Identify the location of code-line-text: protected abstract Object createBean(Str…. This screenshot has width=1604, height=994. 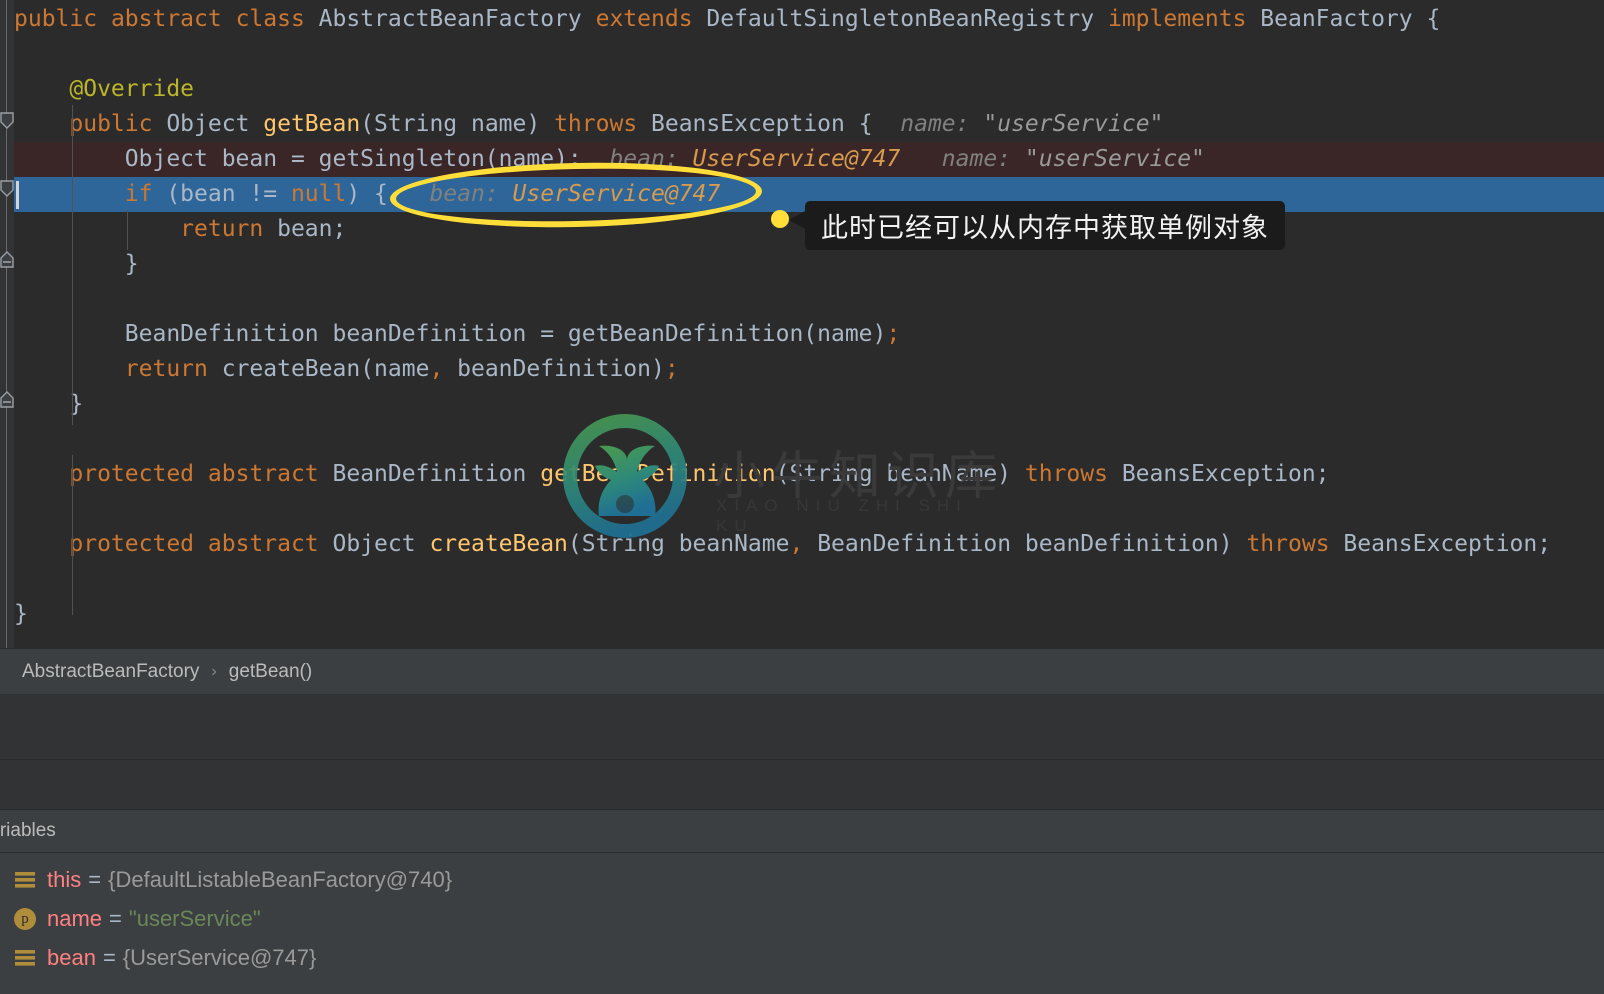
(782, 544).